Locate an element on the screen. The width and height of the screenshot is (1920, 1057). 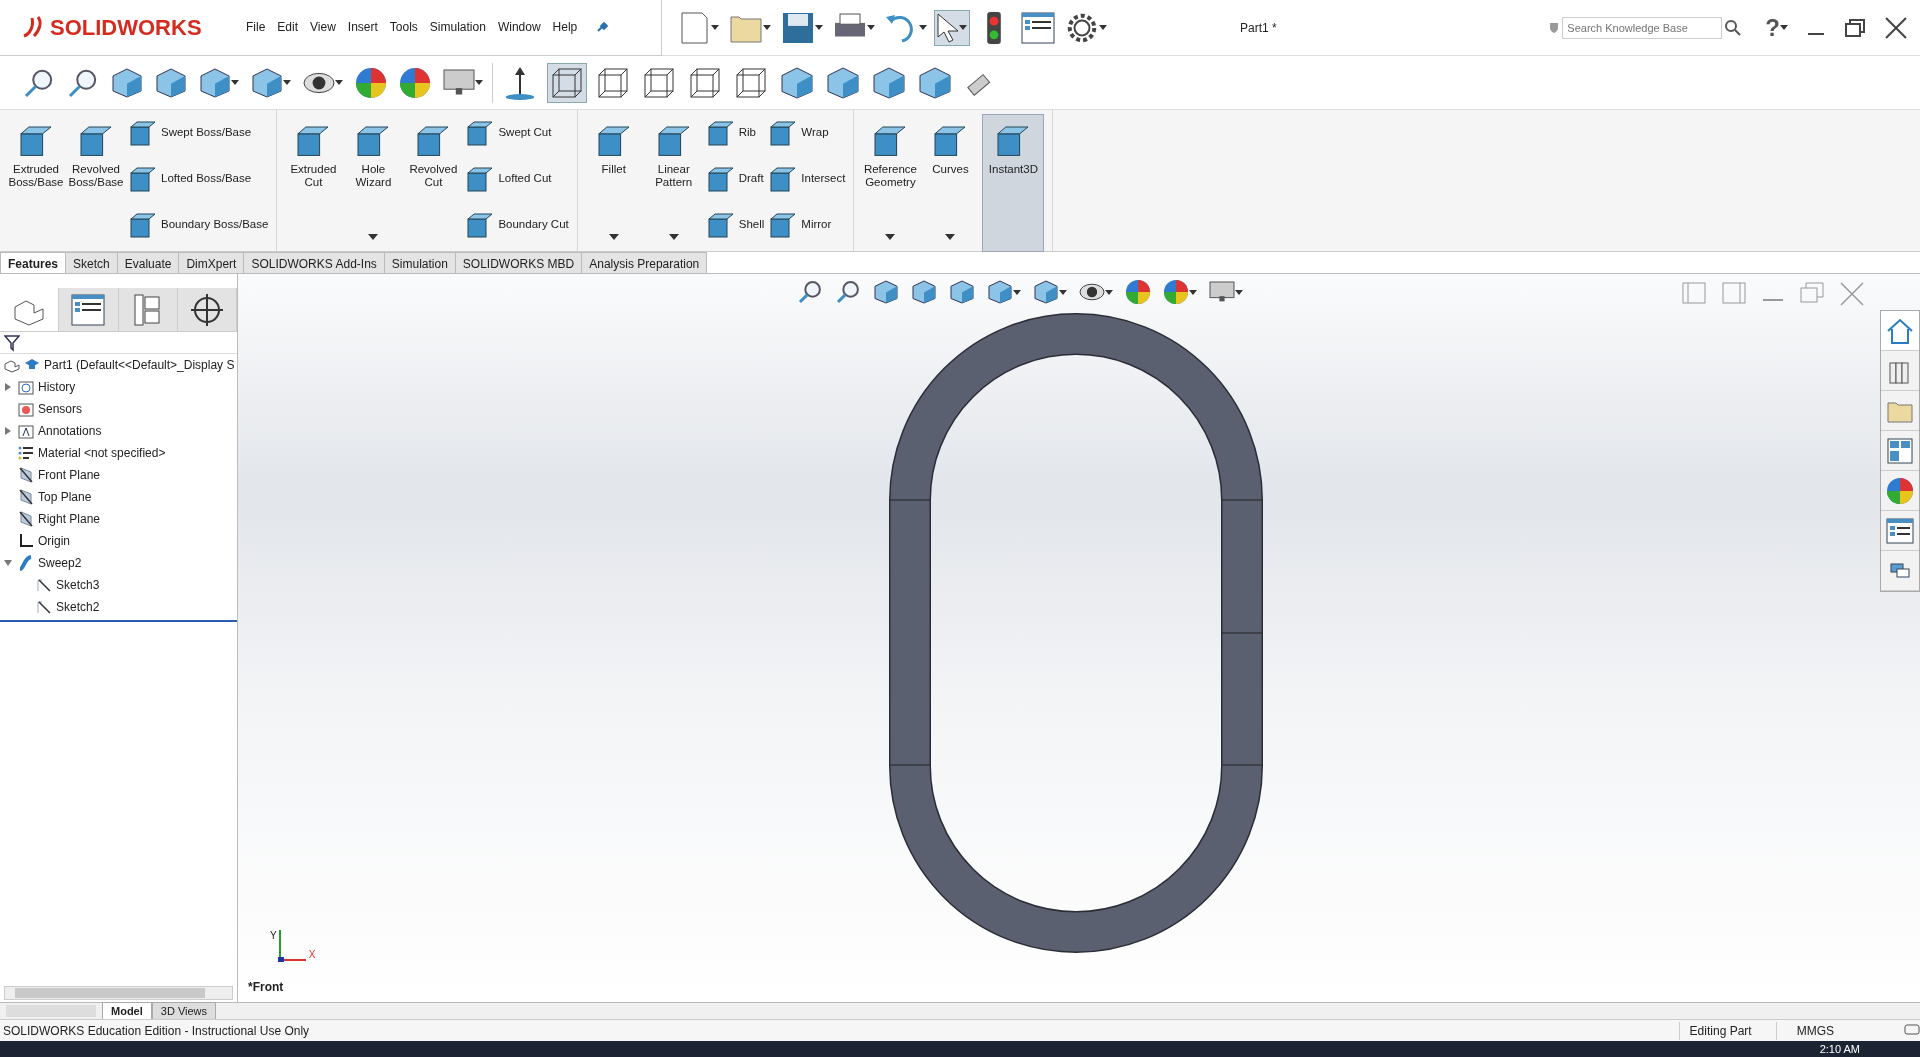
ribbon-tab: Analysis Preparation is located at coordinates (644, 262).